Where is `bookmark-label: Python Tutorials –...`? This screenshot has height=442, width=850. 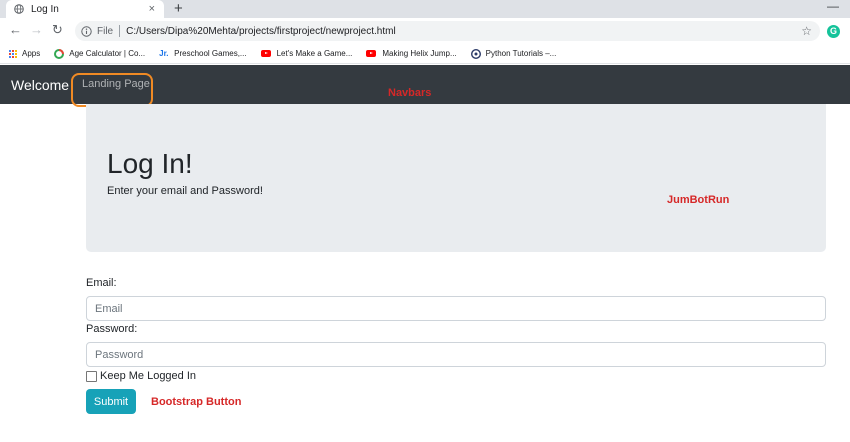
bookmark-label: Python Tutorials –... is located at coordinates (521, 53).